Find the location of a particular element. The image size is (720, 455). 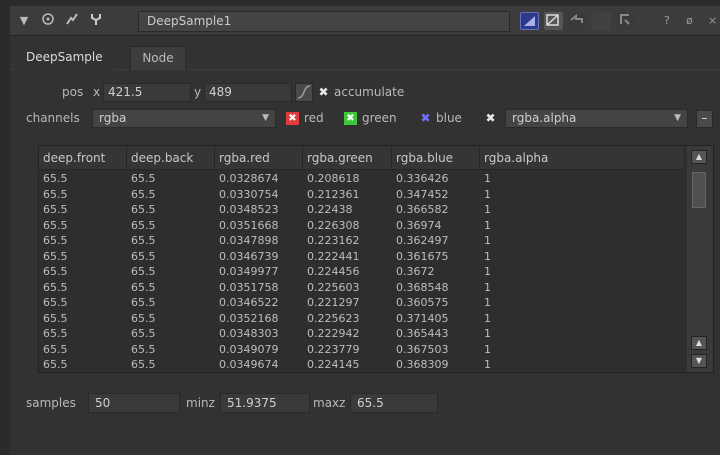

ghost-icon is located at coordinates (553, 21).